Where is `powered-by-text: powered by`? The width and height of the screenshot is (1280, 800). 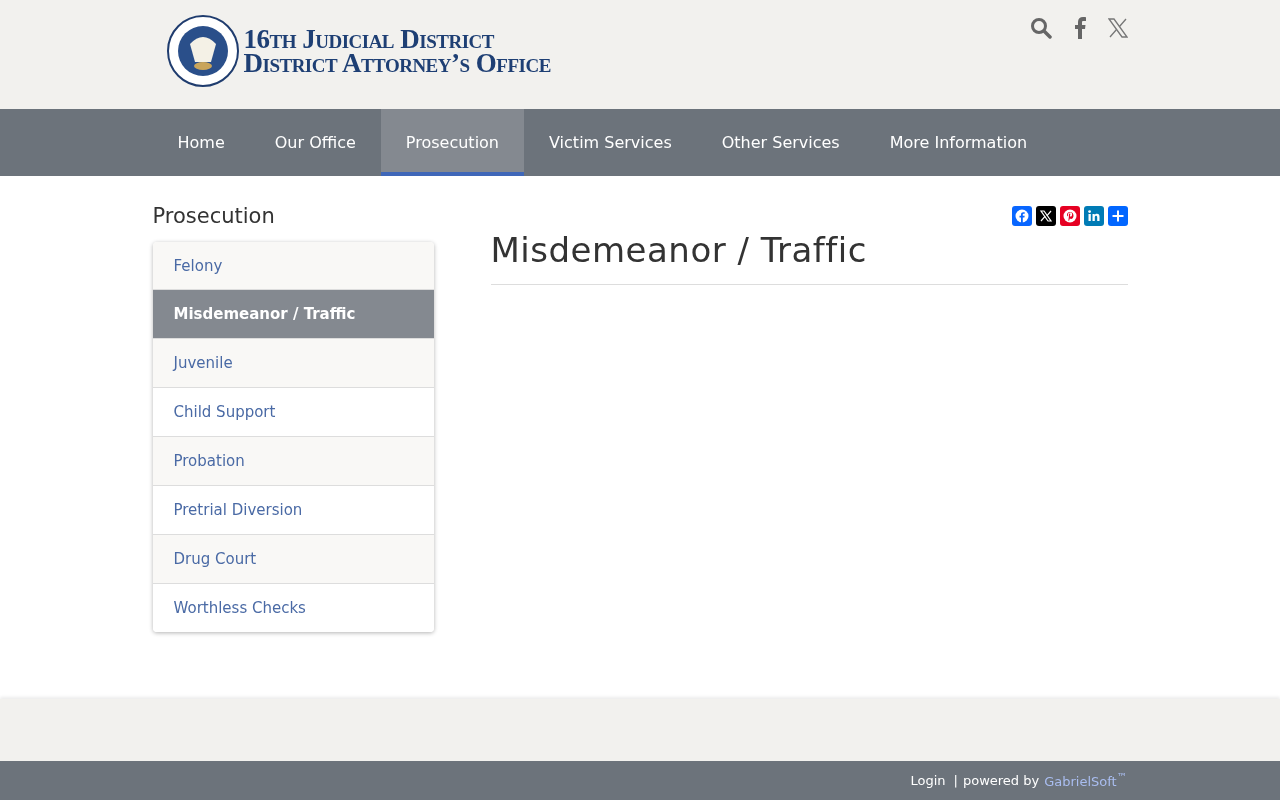 powered-by-text: powered by is located at coordinates (1001, 780).